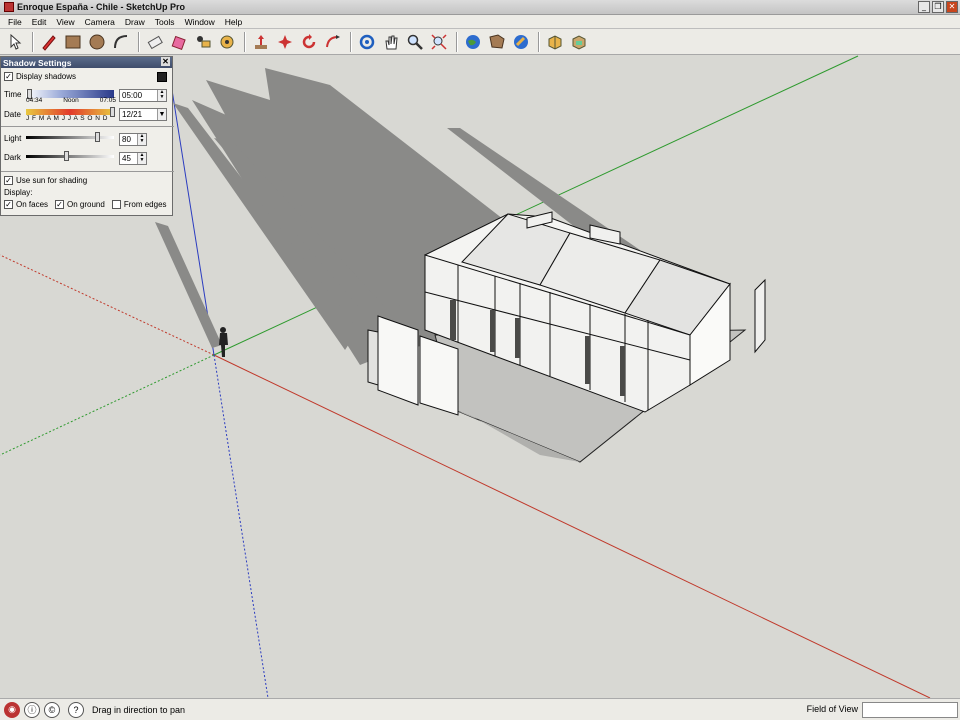  Describe the element at coordinates (132, 114) in the screenshot. I see `date-value: 12/21` at that location.